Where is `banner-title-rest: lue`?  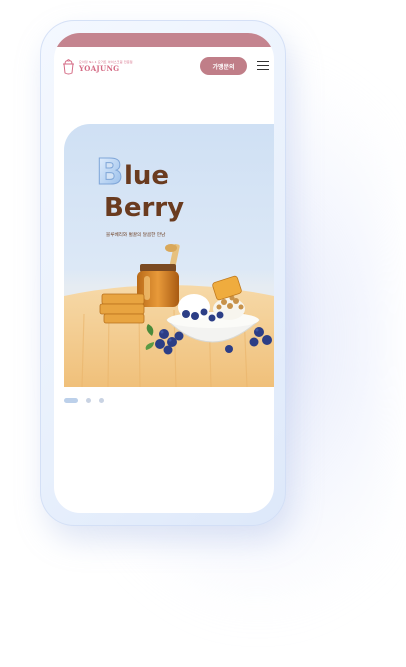
banner-title-rest: lue is located at coordinates (146, 176).